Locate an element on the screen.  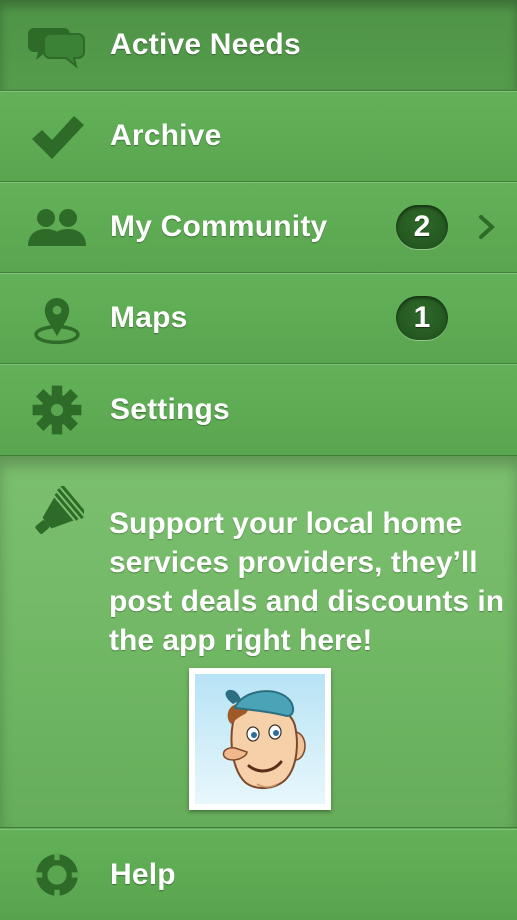
menu-item-active-needs: Active Needs is located at coordinates (258, 45).